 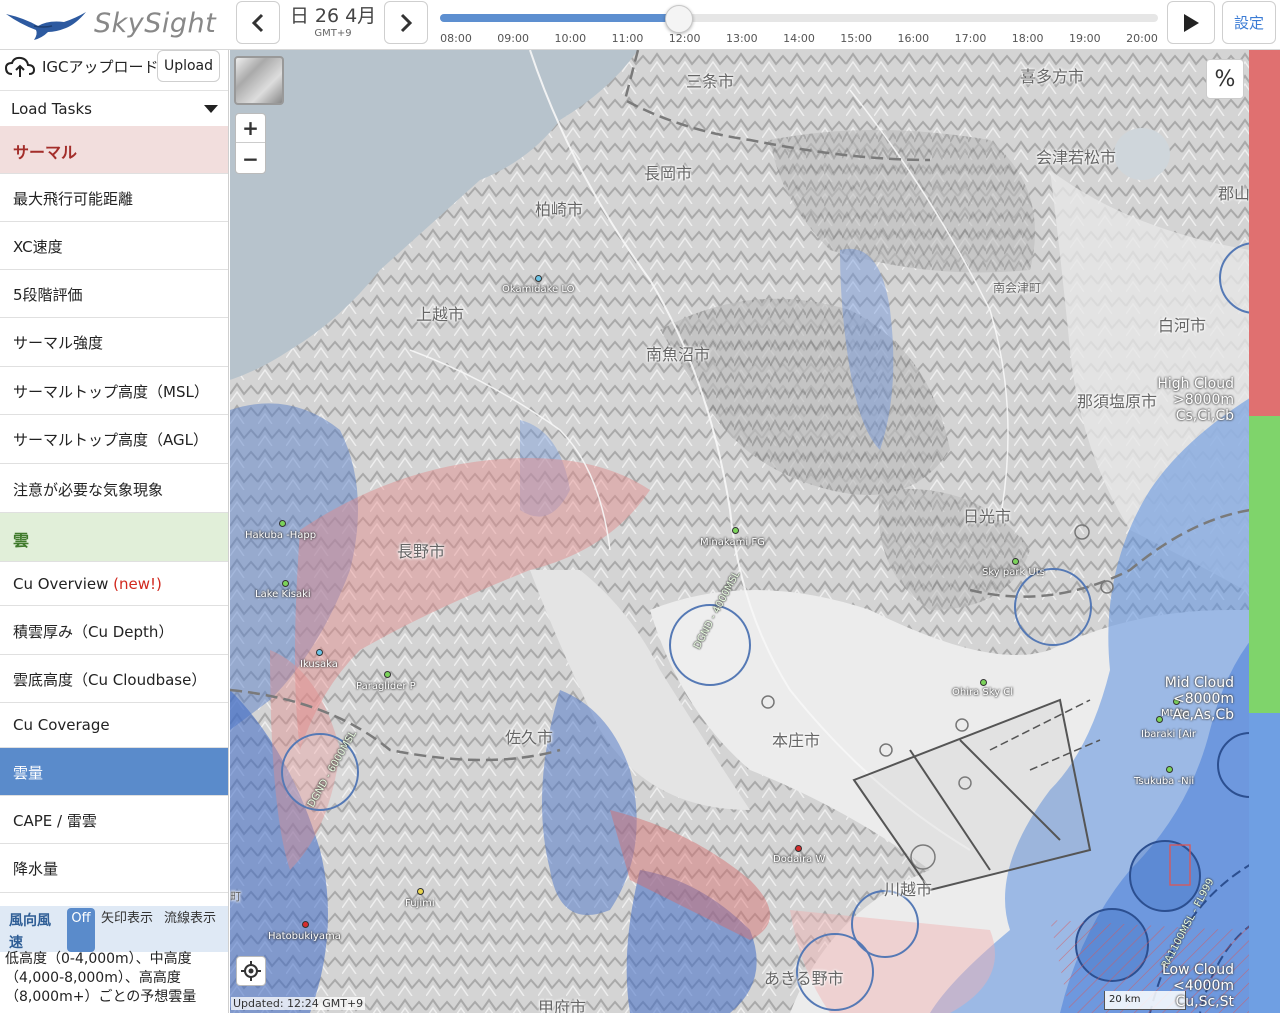 I want to click on wind-off-button: Off, so click(x=81, y=930).